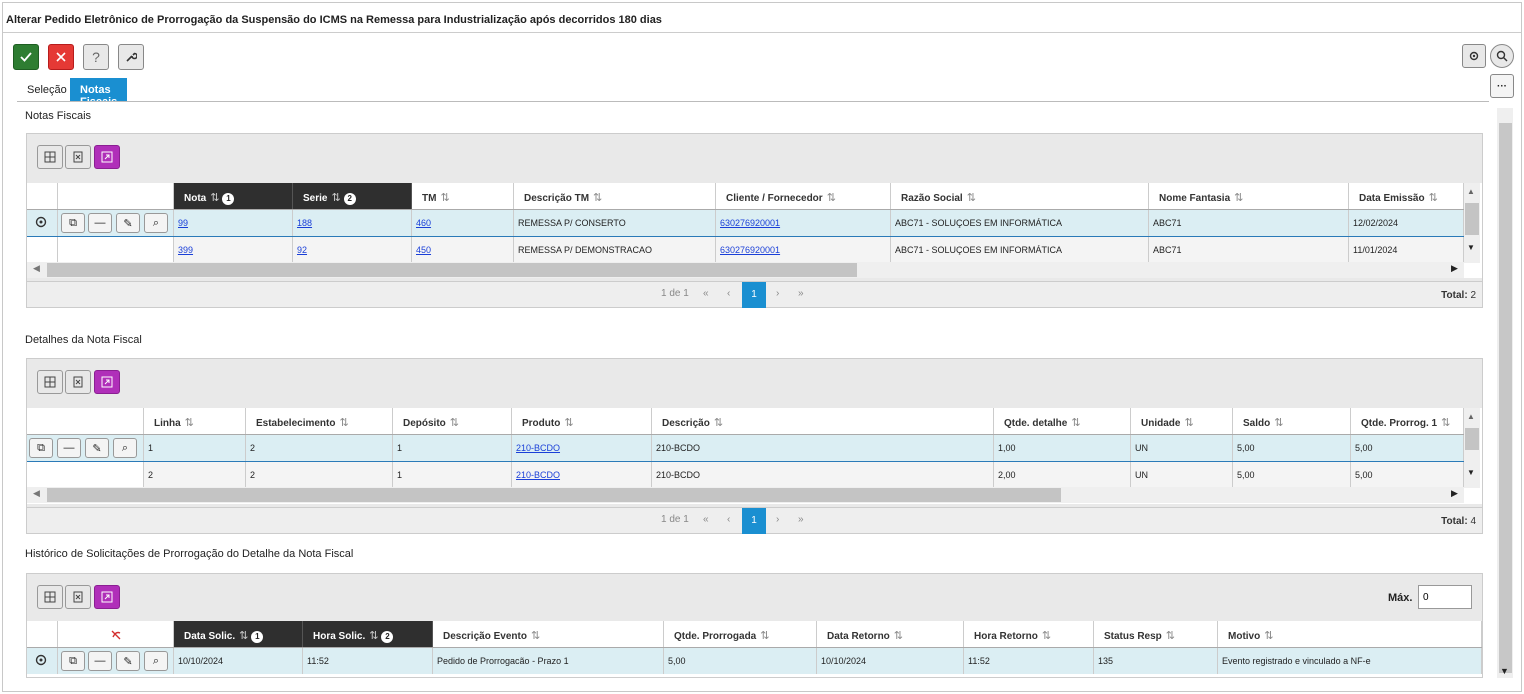  I want to click on search-icon: ⌕, so click(156, 660).